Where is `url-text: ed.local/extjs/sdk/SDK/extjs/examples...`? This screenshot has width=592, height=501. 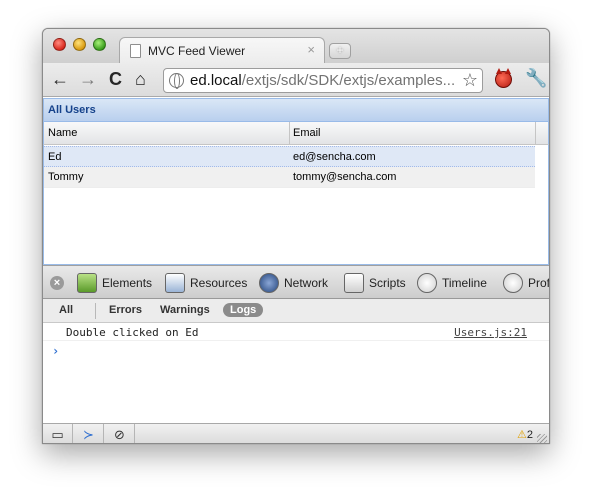 url-text: ed.local/extjs/sdk/SDK/extjs/examples... is located at coordinates (322, 80).